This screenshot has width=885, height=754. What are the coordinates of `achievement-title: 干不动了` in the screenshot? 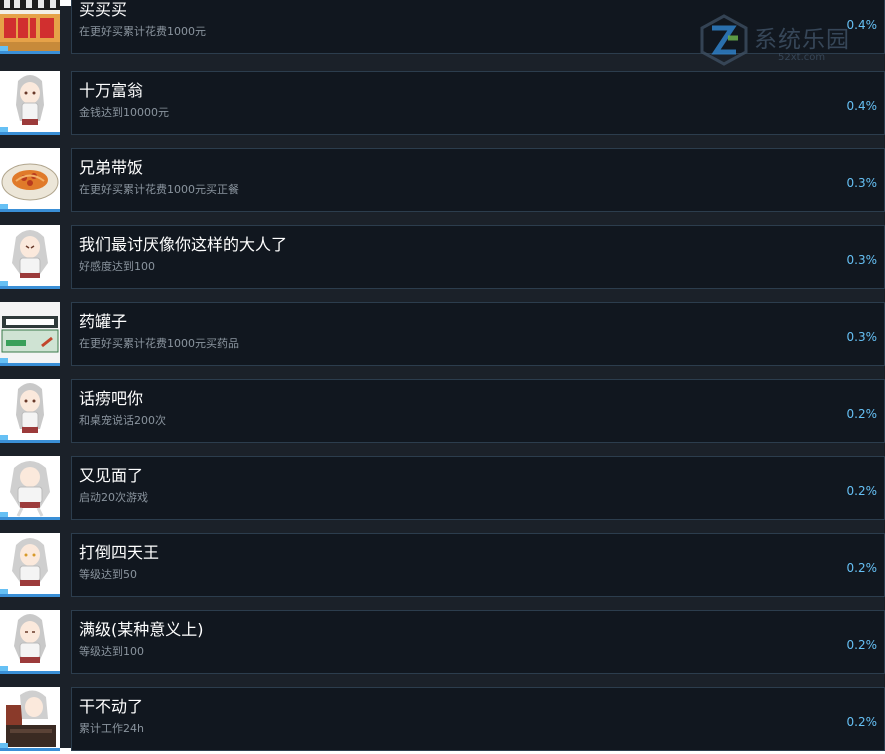 It's located at (111, 706).